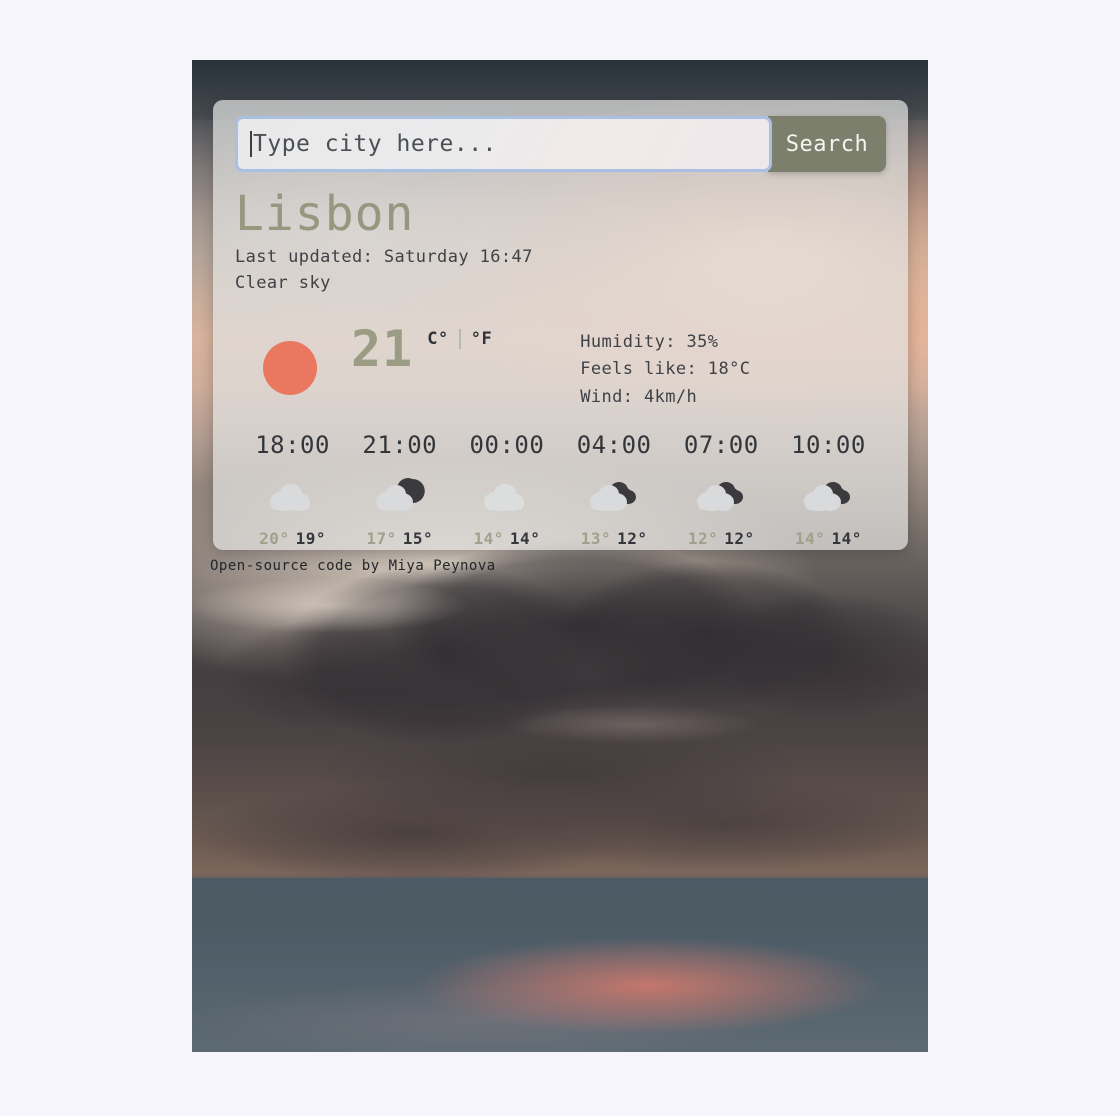 The height and width of the screenshot is (1116, 1120). What do you see at coordinates (827, 144) in the screenshot?
I see `search-button: Search` at bounding box center [827, 144].